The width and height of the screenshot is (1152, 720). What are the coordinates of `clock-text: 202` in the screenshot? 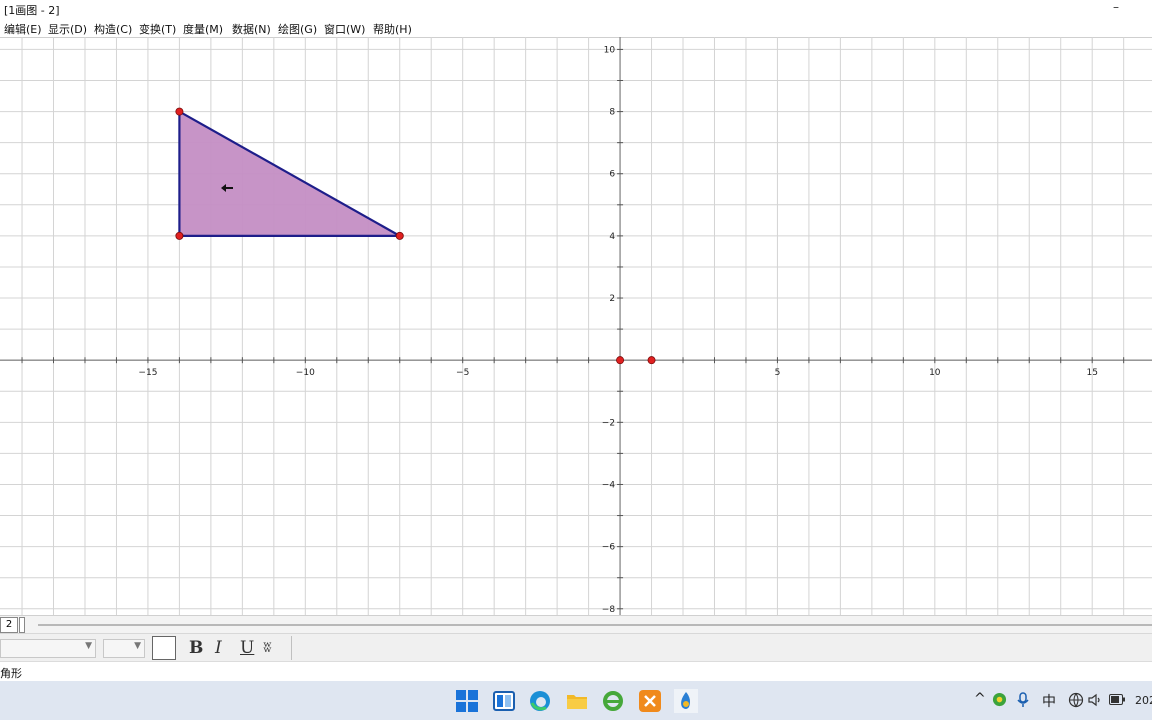 It's located at (1143, 700).